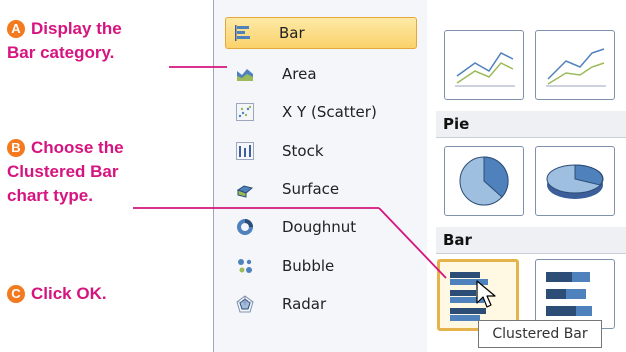  I want to click on bar-chart-icon, so click(242, 33).